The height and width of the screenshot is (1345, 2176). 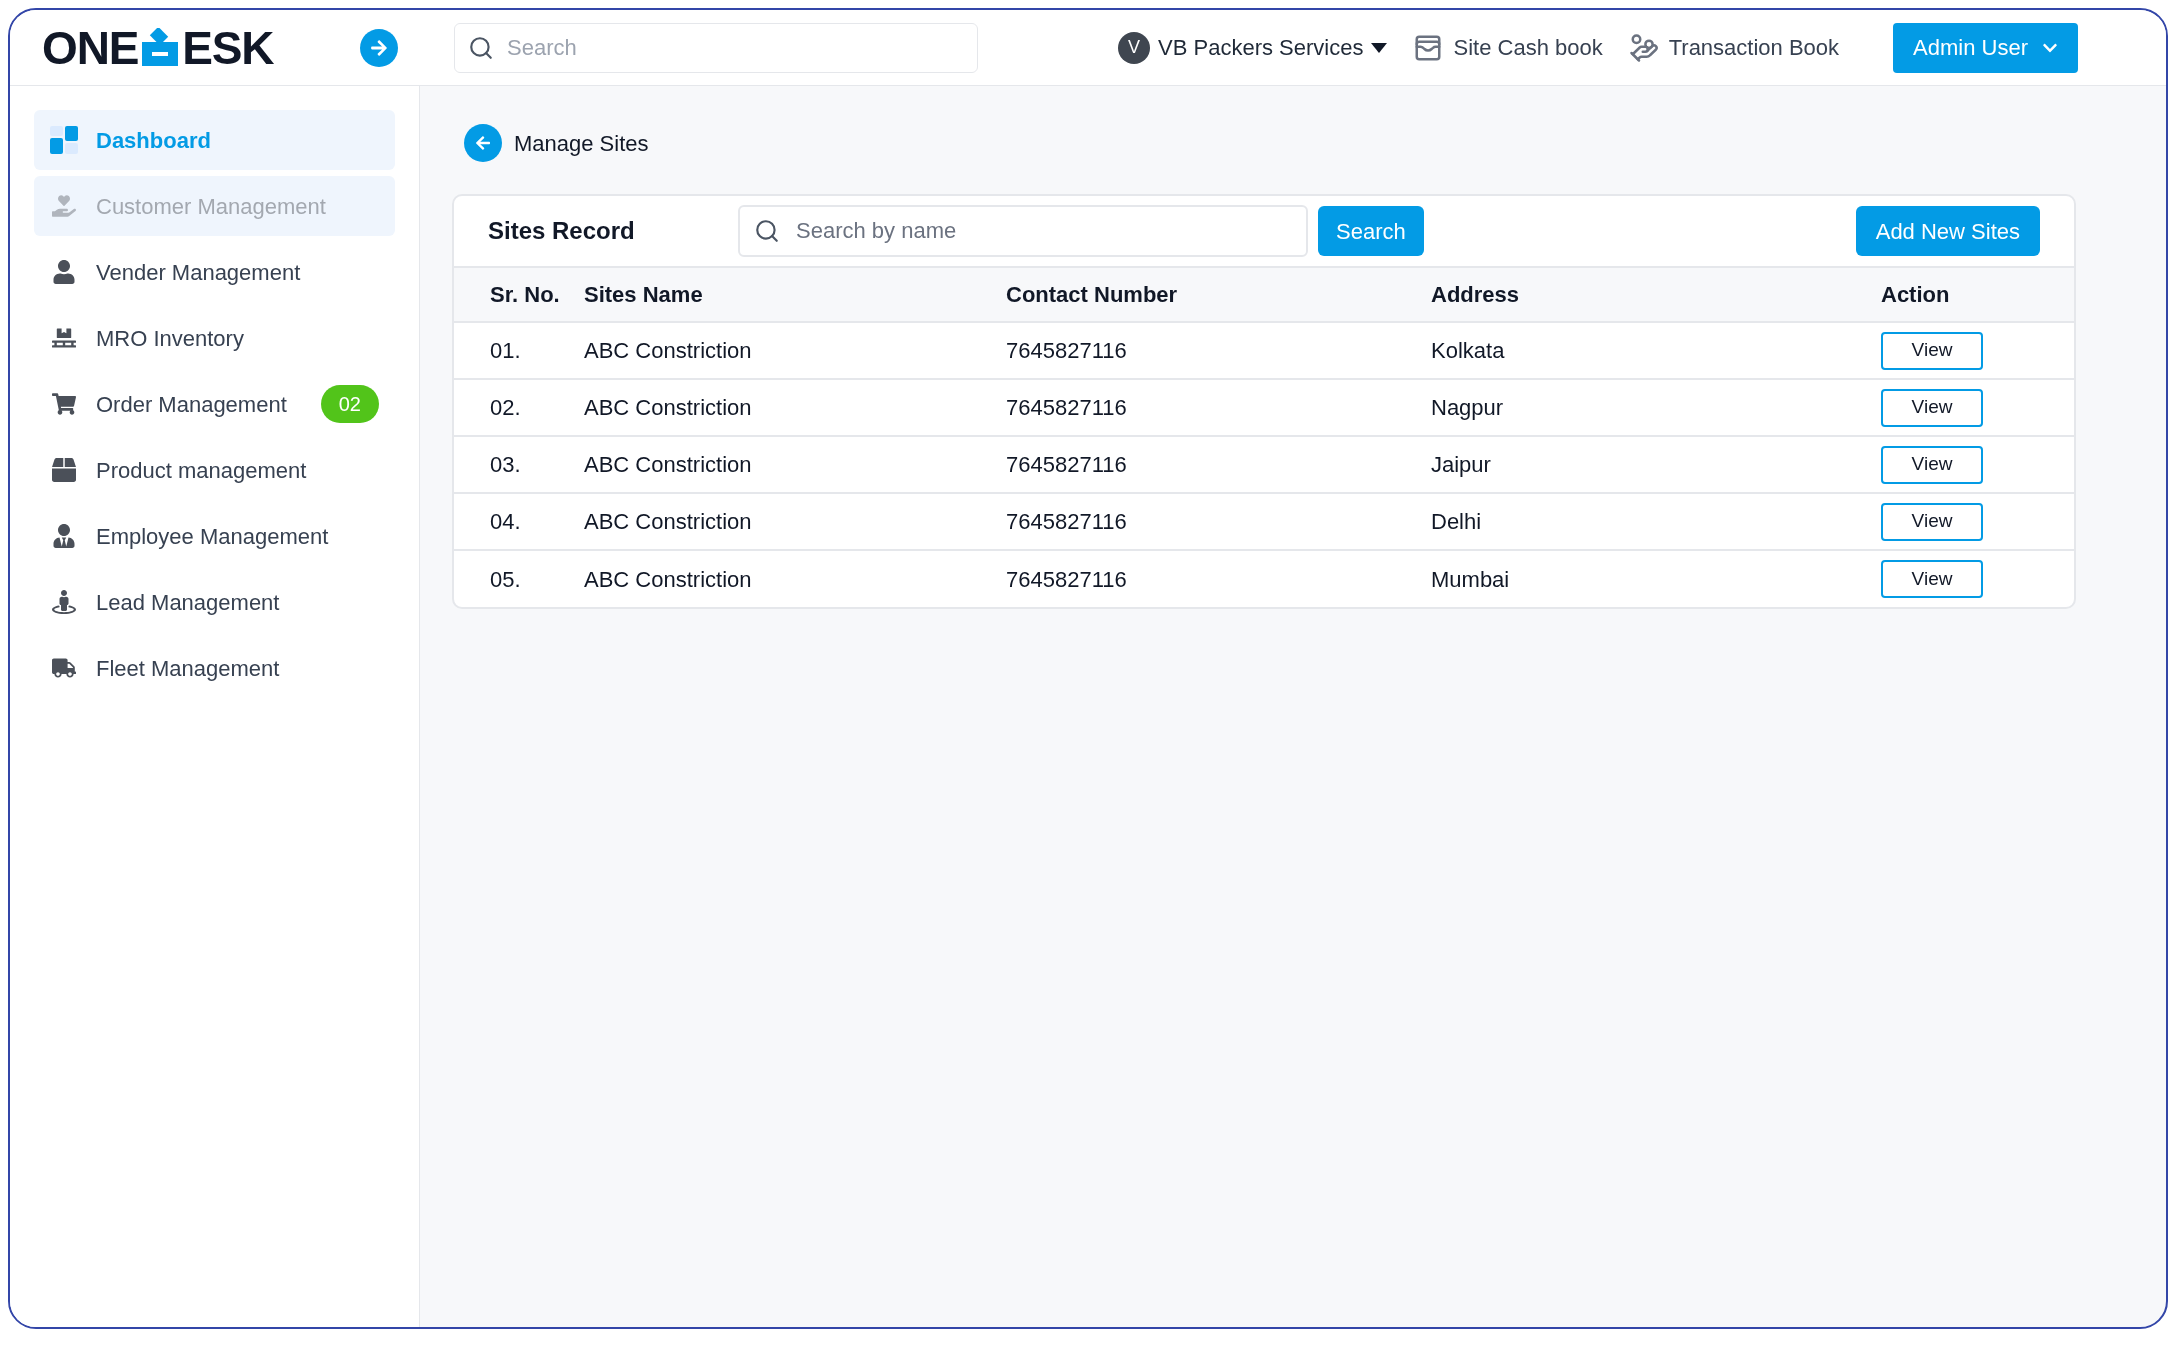 I want to click on truck-icon, so click(x=64, y=668).